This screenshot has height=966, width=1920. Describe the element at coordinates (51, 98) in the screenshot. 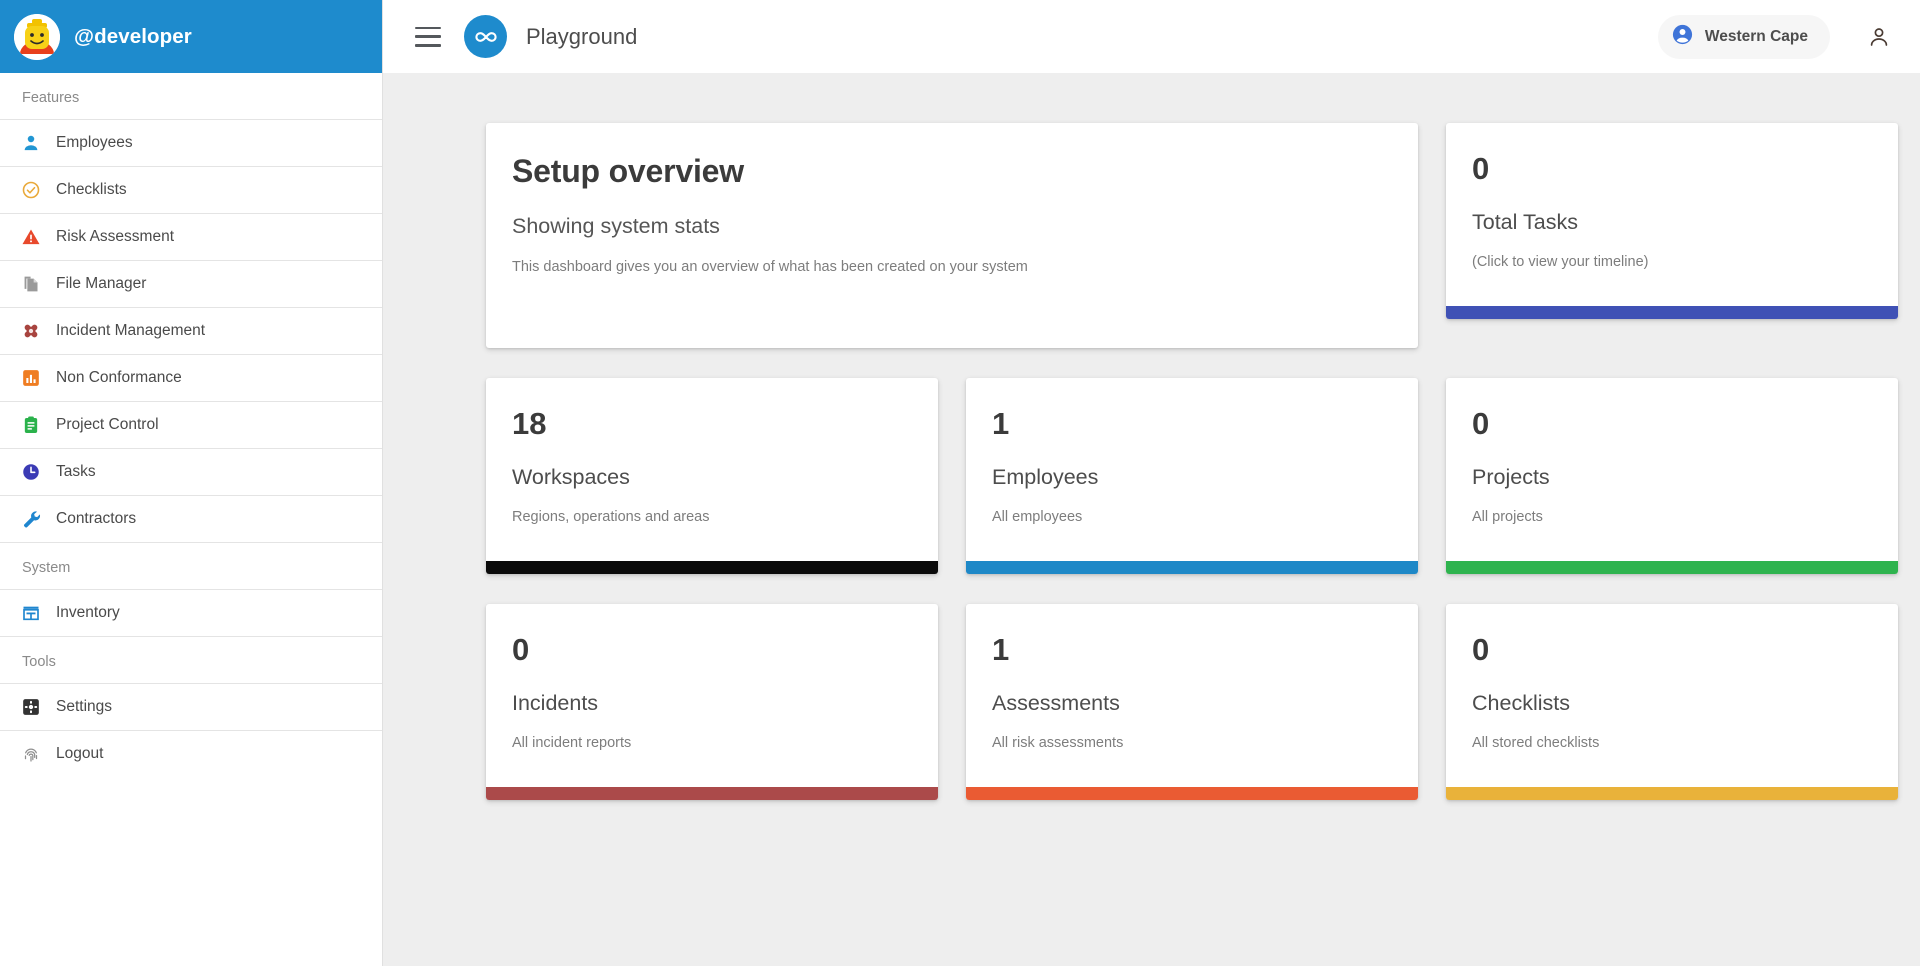

I see `sidebar-section-label-features: Features` at that location.